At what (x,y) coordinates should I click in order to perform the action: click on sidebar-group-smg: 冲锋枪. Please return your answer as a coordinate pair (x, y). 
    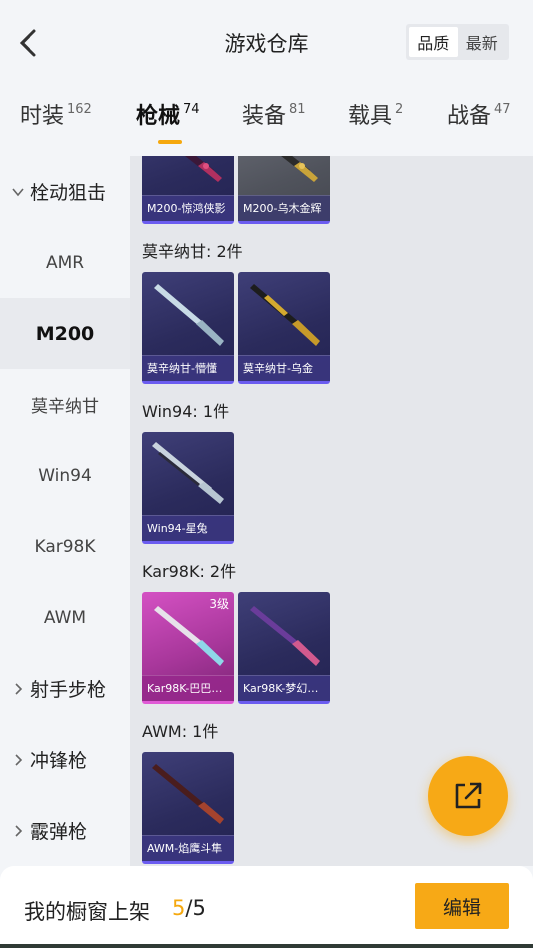
    Looking at the image, I should click on (65, 759).